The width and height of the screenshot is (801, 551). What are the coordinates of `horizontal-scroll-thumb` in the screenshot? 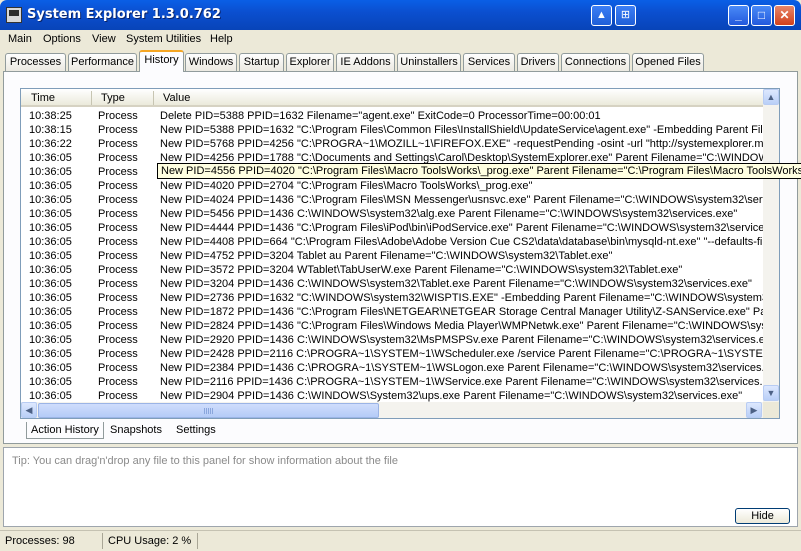 It's located at (208, 410).